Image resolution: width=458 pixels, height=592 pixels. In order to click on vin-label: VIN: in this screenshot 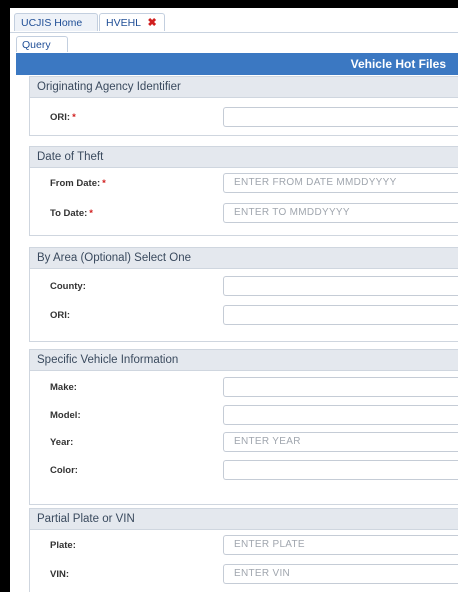, I will do `click(59, 574)`.